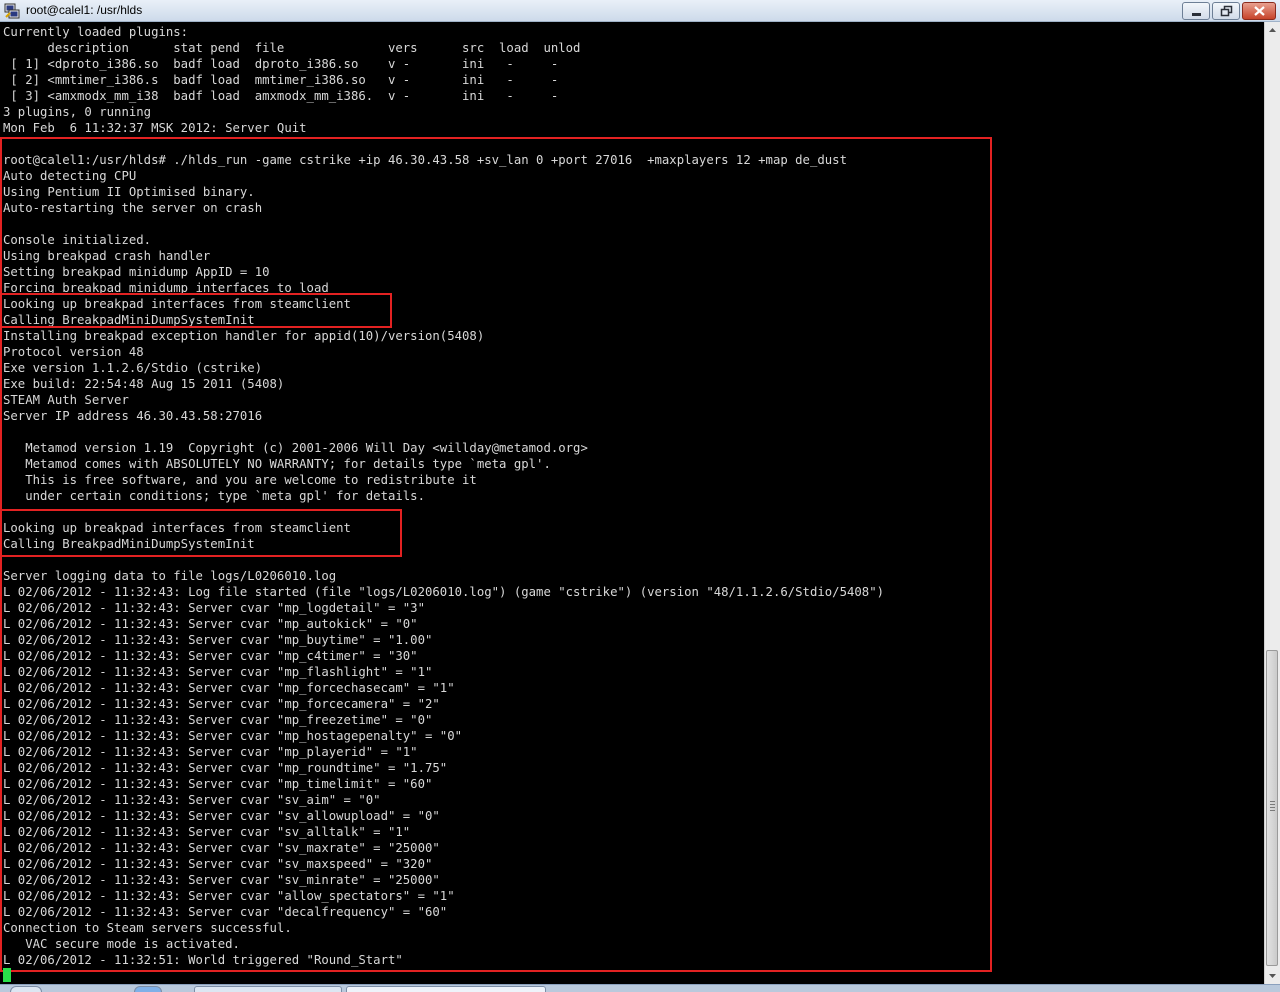  What do you see at coordinates (148, 989) in the screenshot?
I see `internet-explorer-icon` at bounding box center [148, 989].